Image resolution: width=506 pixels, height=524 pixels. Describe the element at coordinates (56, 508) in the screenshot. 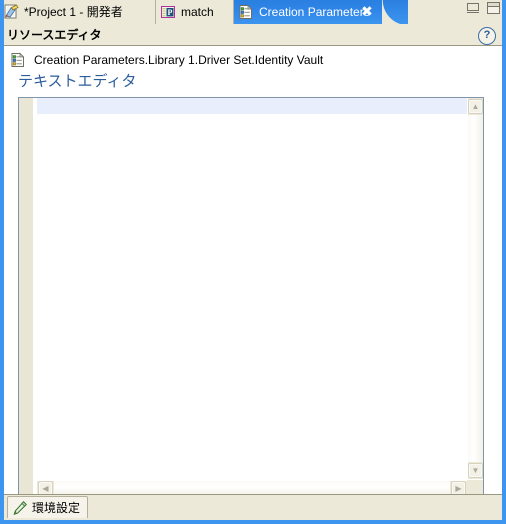

I see `tab-label: 環境設定` at that location.